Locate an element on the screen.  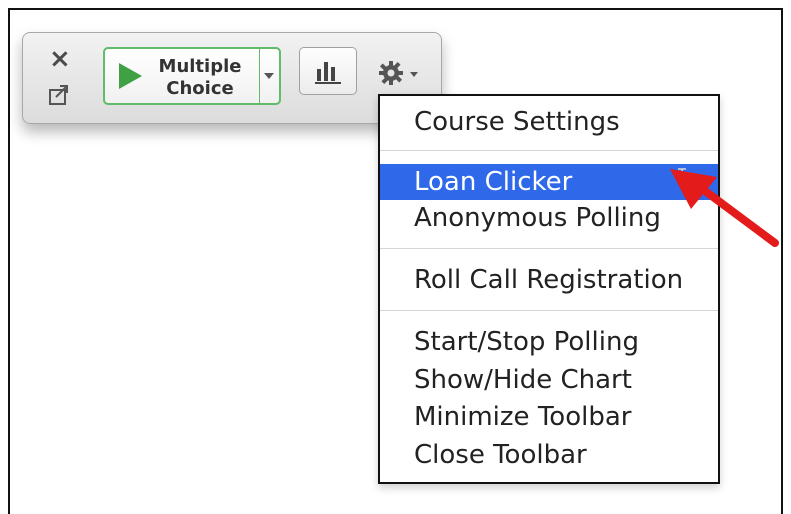
gear-icon is located at coordinates (391, 73).